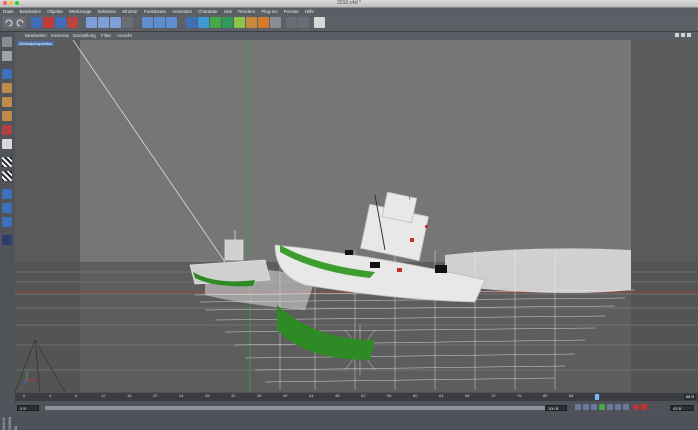  What do you see at coordinates (682, 408) in the screenshot?
I see `fps-field: 43 B` at bounding box center [682, 408].